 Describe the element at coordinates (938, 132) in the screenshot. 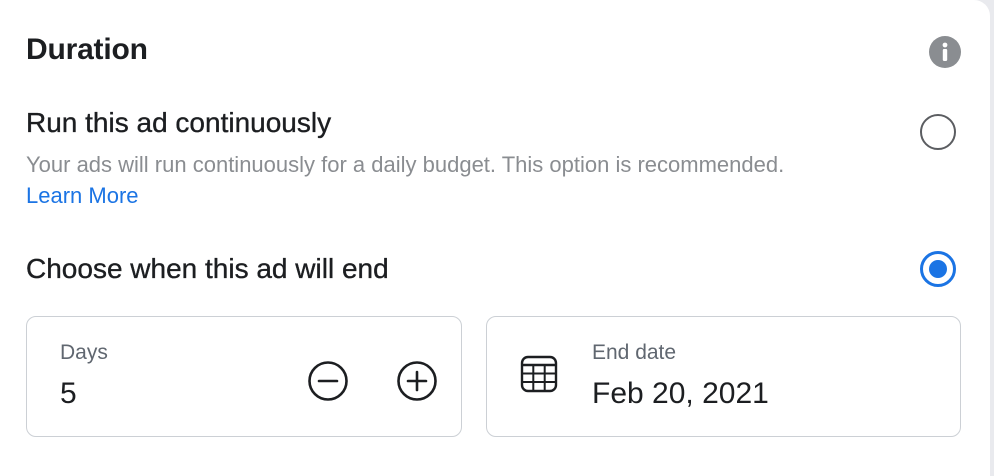

I see `radio-run-continuously` at that location.